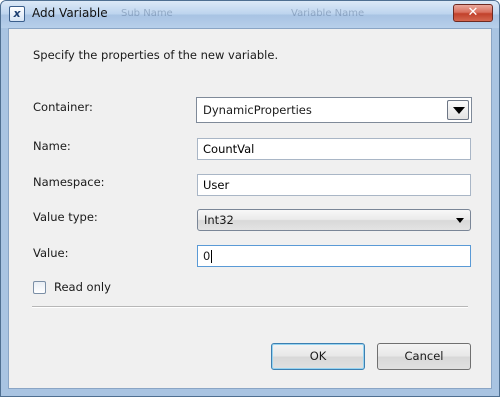 This screenshot has height=397, width=500. Describe the element at coordinates (69, 182) in the screenshot. I see `namespace-label: Namespace:` at that location.